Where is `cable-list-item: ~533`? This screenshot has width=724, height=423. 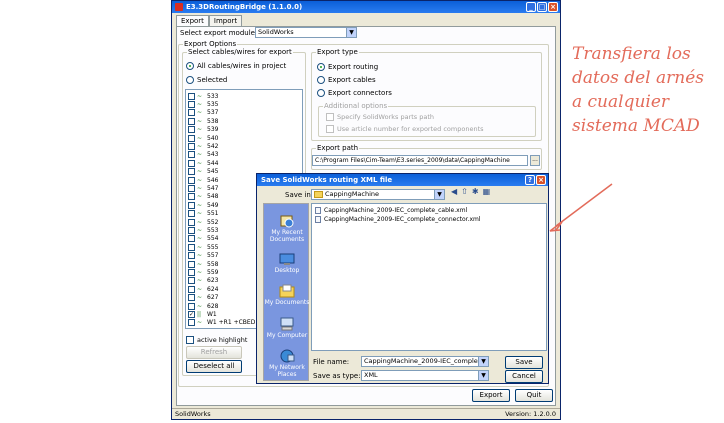 cable-list-item: ~533 is located at coordinates (203, 96).